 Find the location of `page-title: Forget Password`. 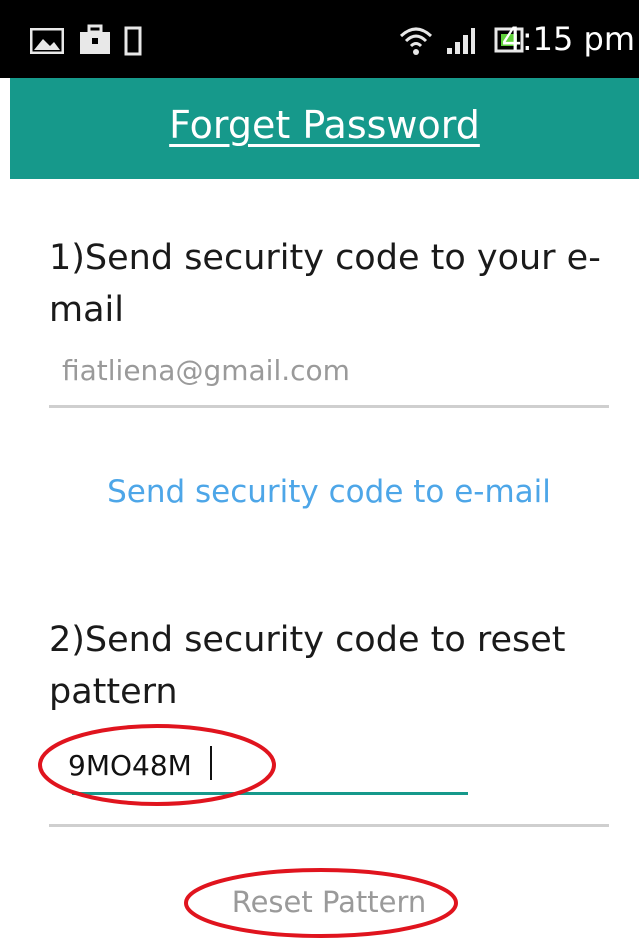

page-title: Forget Password is located at coordinates (324, 125).